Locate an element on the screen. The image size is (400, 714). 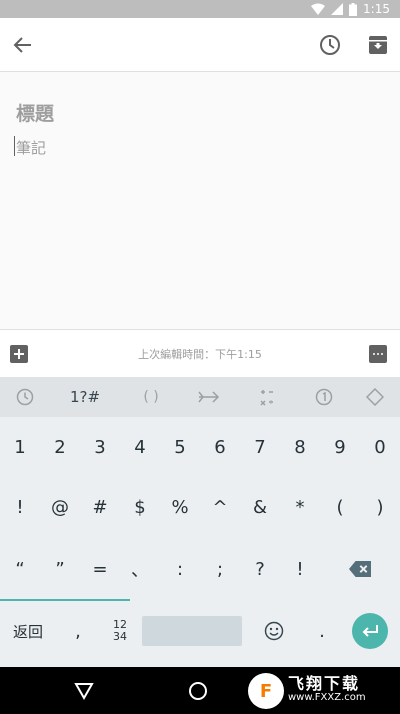
key: ; is located at coordinates (220, 569).